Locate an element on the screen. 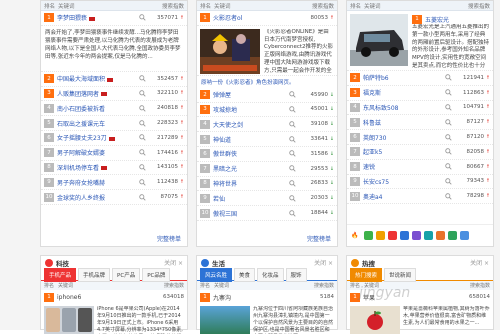  keyword-link: 若仙 is located at coordinates (249, 198).